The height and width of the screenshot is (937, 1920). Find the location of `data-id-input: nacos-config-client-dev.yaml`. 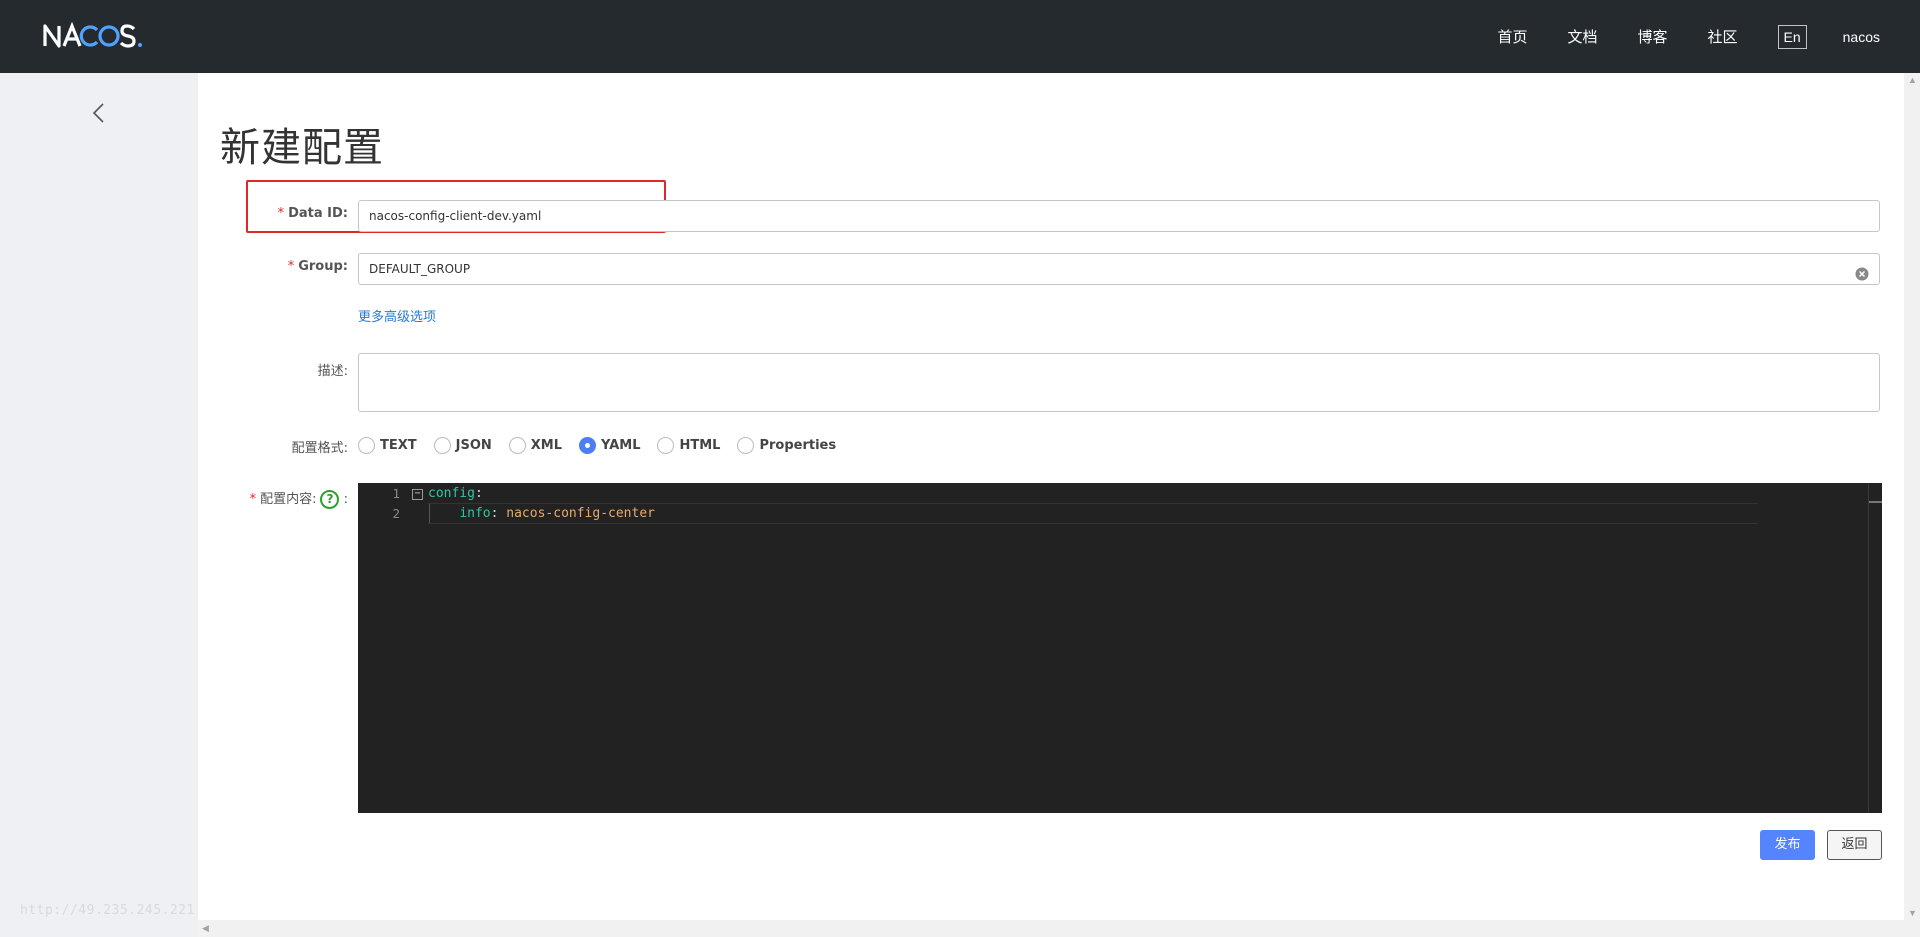

data-id-input: nacos-config-client-dev.yaml is located at coordinates (1119, 216).